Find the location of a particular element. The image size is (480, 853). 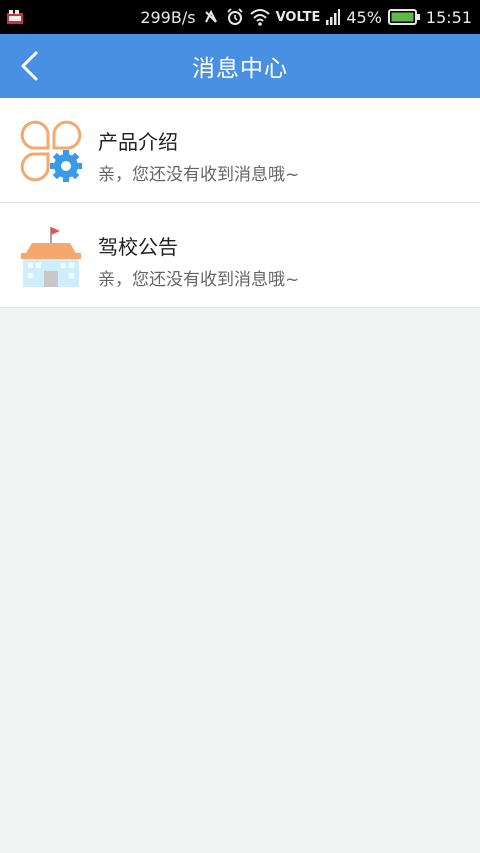

list-item-school-notice: 驾校公告 亲，您还没有收到消息哦~ is located at coordinates (240, 255).